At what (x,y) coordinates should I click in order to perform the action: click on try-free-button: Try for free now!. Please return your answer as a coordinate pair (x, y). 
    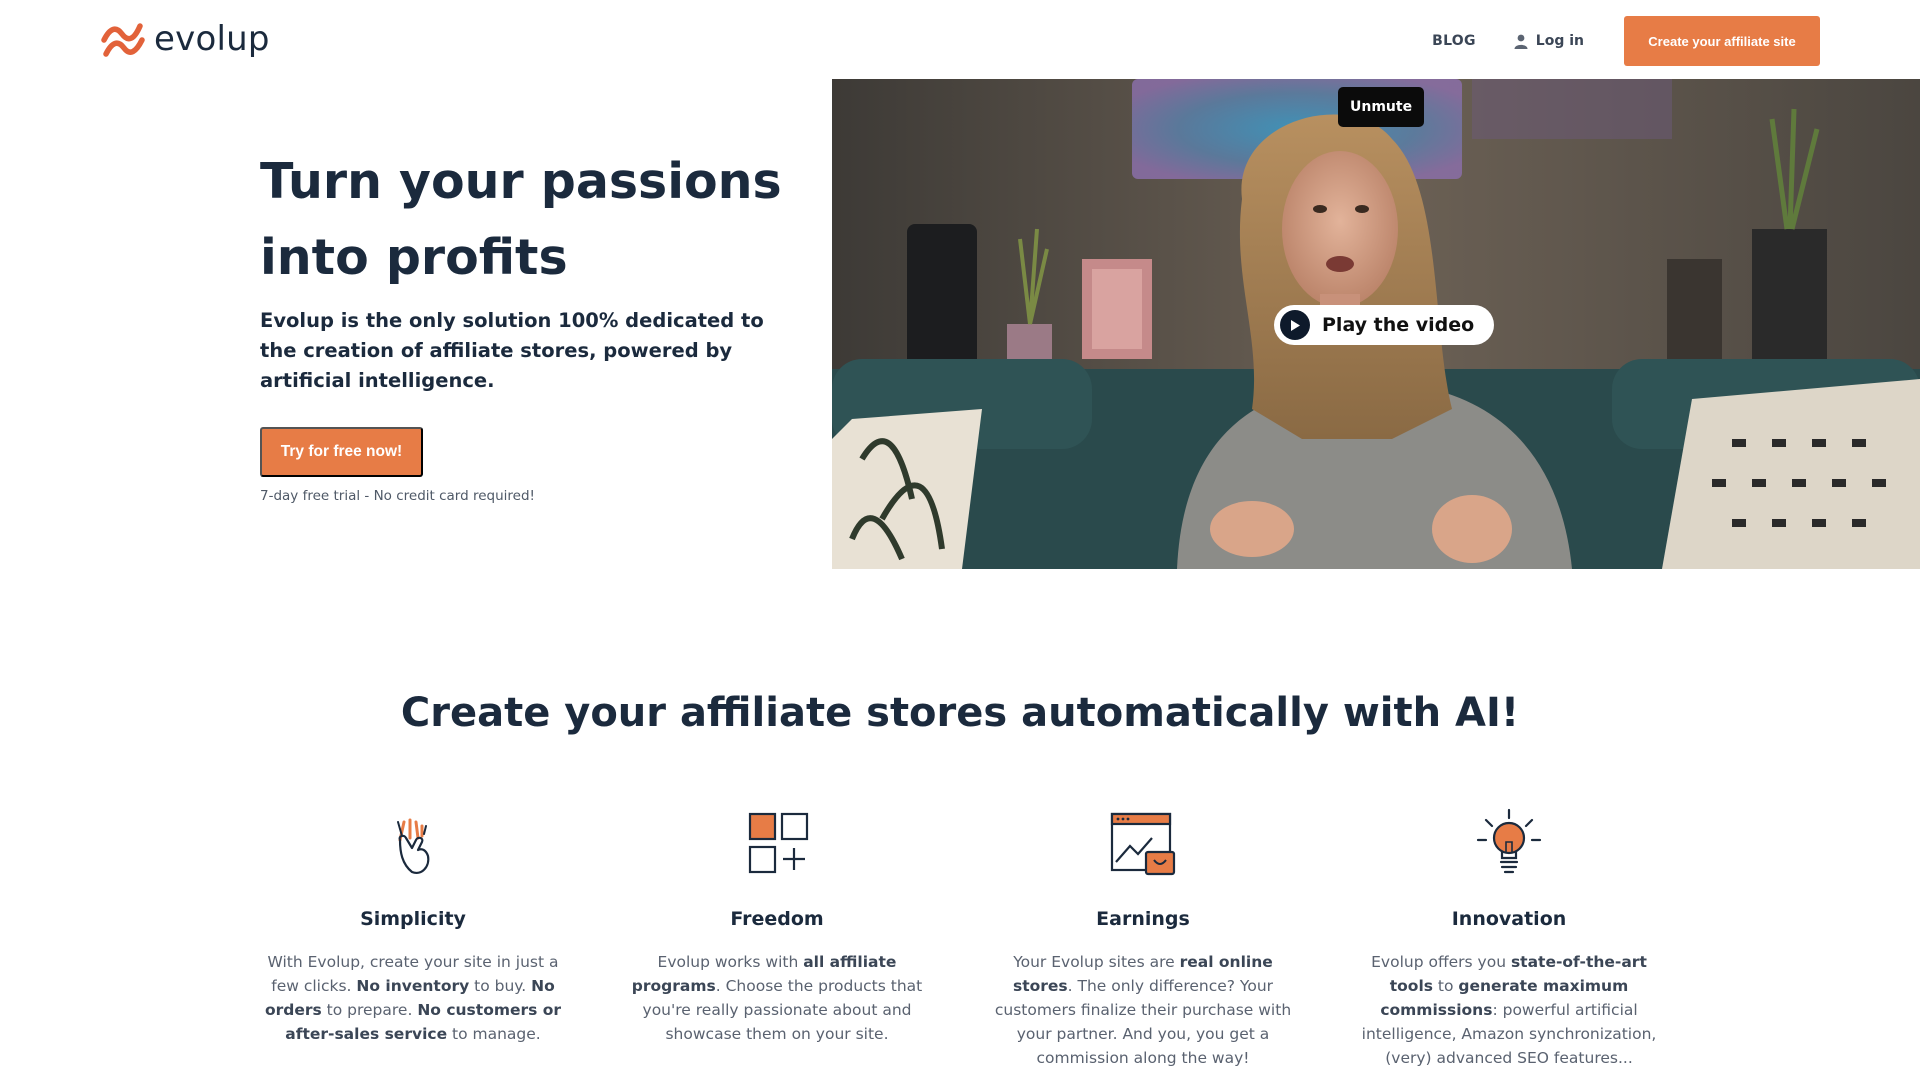
    Looking at the image, I should click on (341, 452).